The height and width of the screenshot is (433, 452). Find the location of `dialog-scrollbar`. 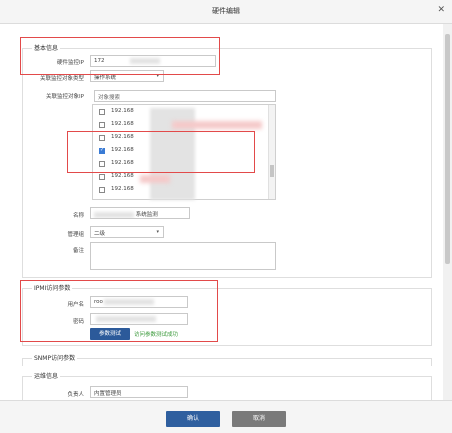

dialog-scrollbar is located at coordinates (447, 212).